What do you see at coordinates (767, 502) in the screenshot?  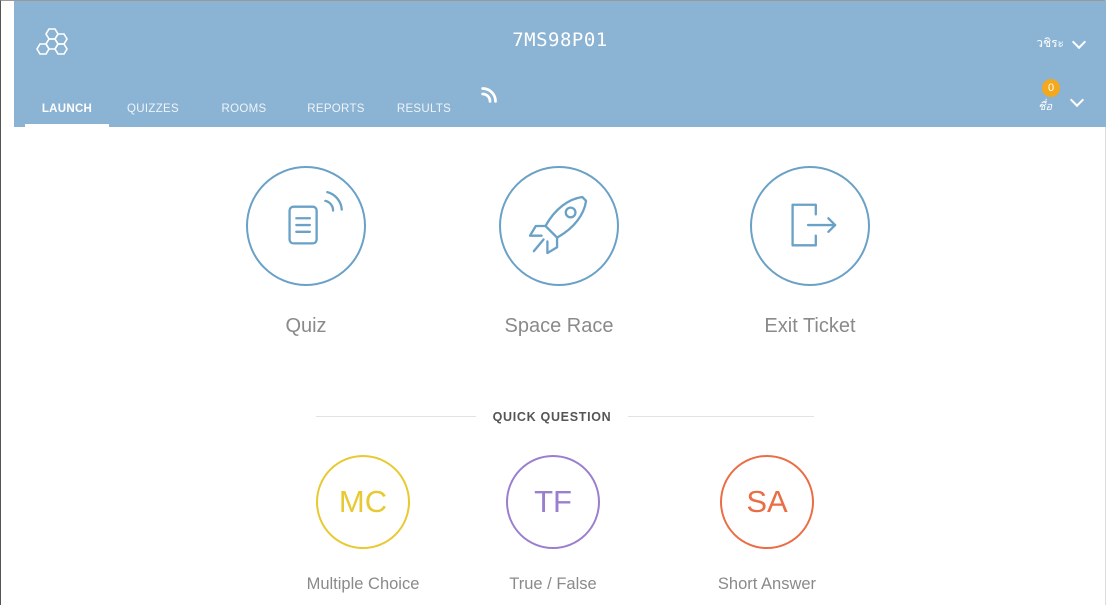 I see `sa-circle: SA` at bounding box center [767, 502].